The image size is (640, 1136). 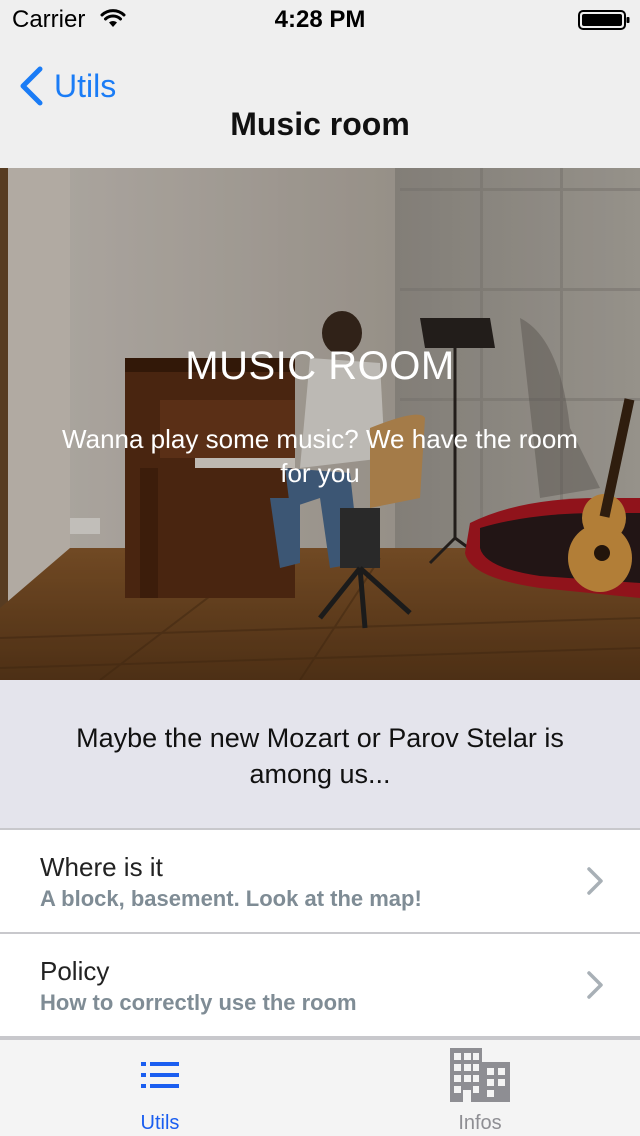 I want to click on tab-utils: Utils, so click(x=160, y=1088).